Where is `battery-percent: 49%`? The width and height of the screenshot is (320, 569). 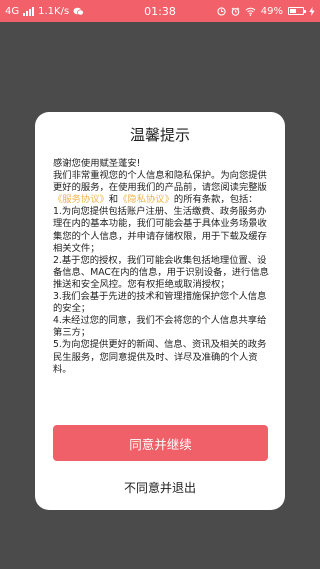 battery-percent: 49% is located at coordinates (271, 11).